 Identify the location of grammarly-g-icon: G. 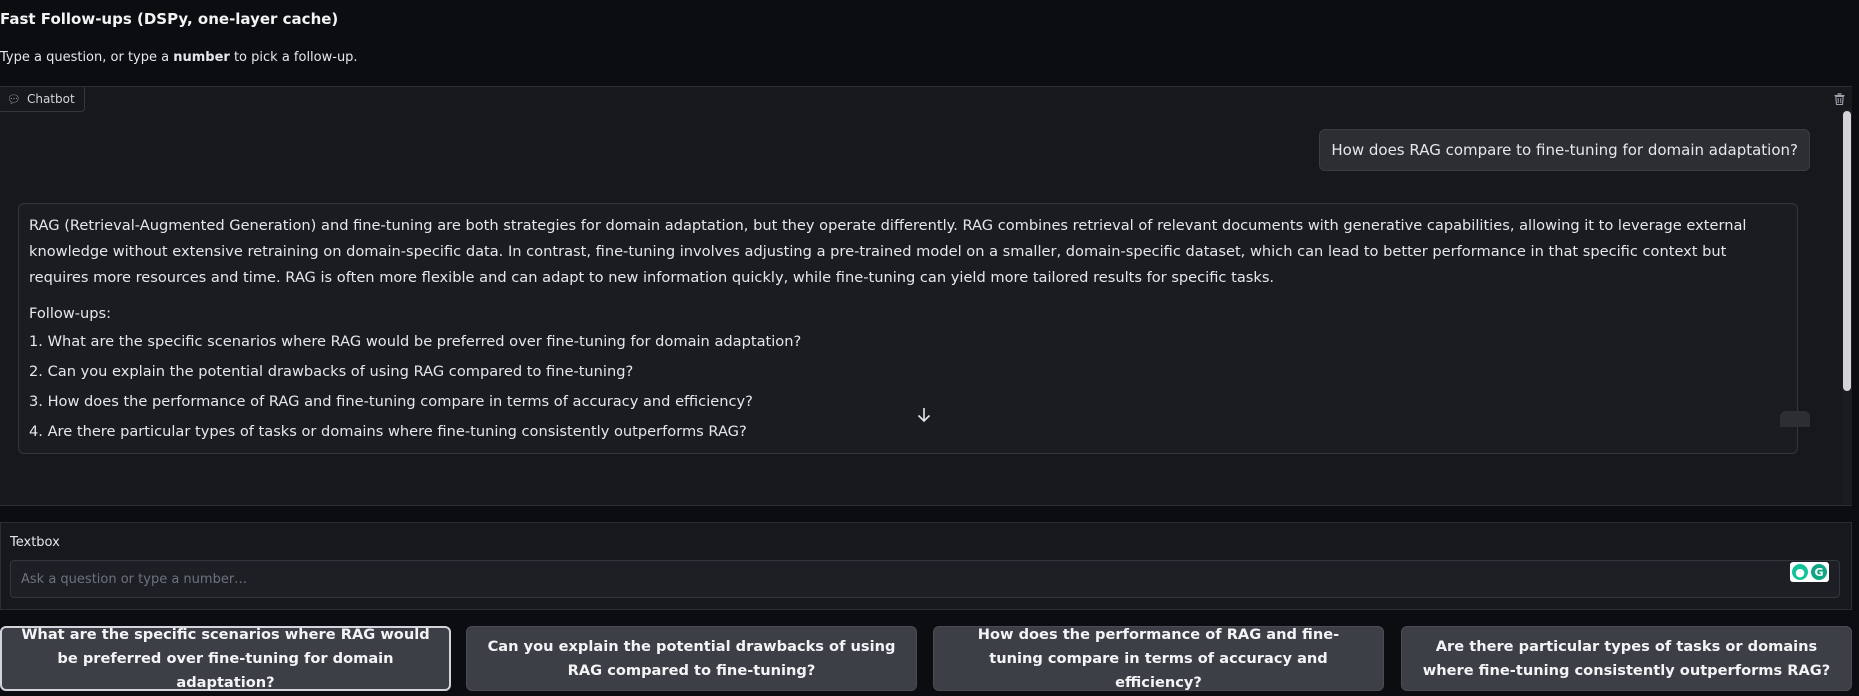
(1819, 572).